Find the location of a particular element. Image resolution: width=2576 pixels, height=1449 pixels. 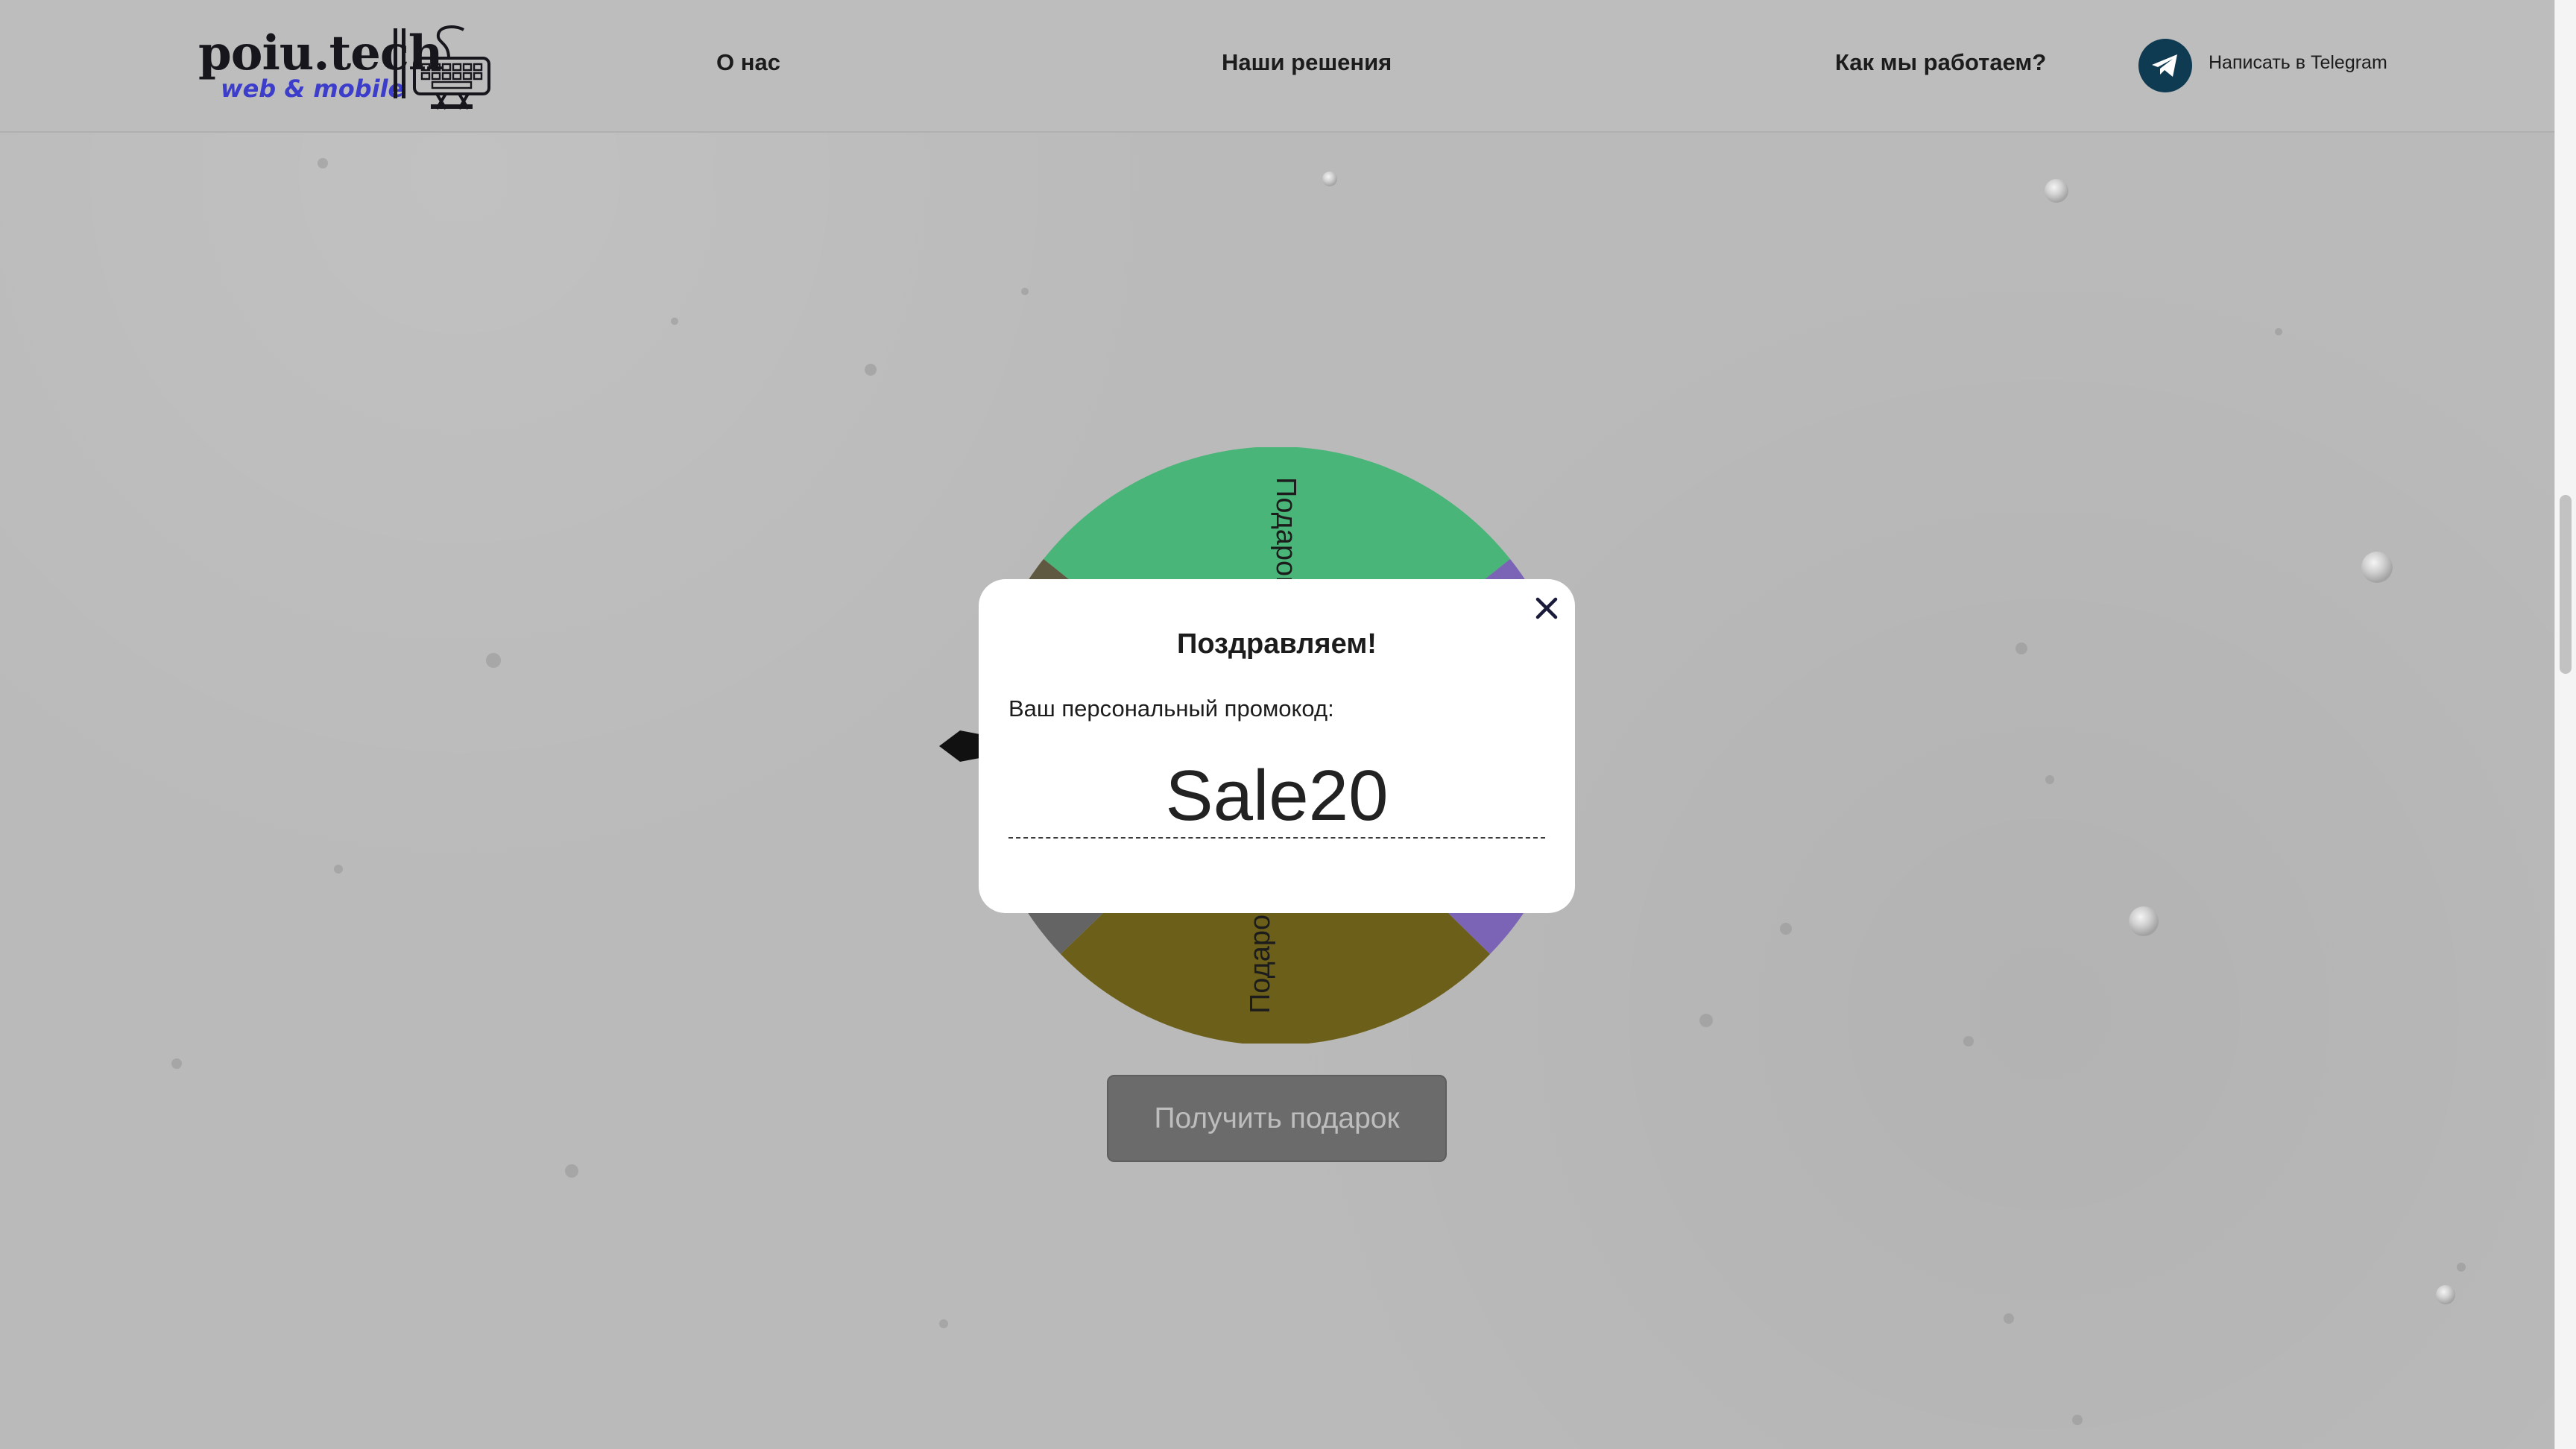

scrollbar-track is located at coordinates (2565, 725).